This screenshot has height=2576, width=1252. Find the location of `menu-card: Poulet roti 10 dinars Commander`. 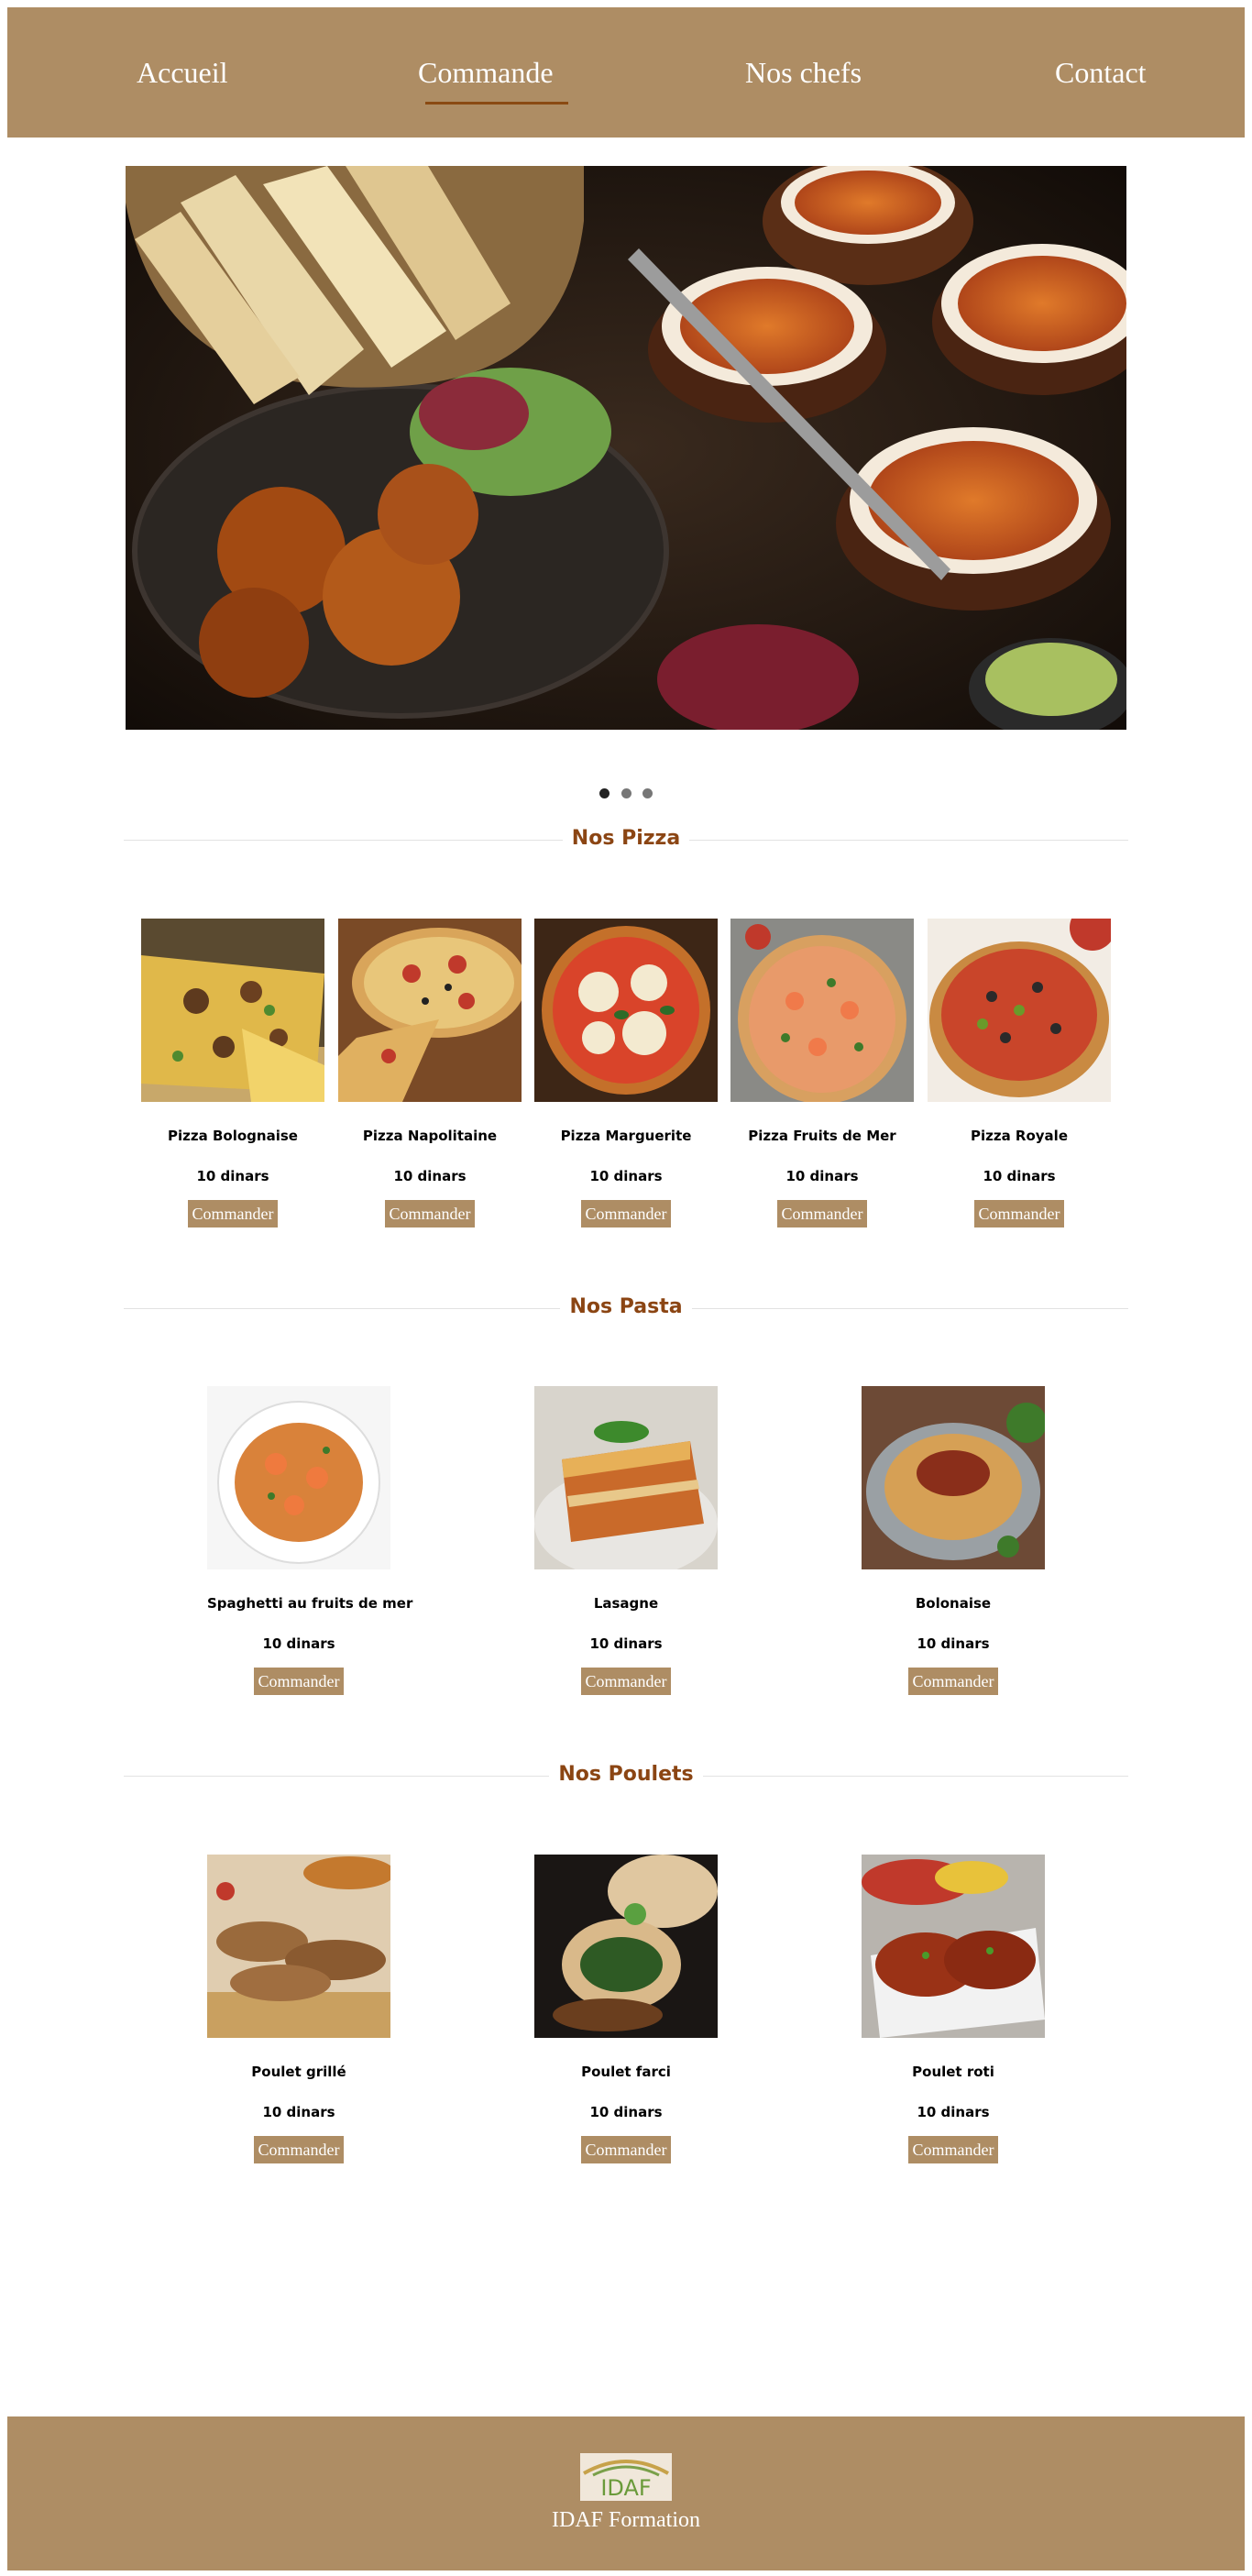

menu-card: Poulet roti 10 dinars Commander is located at coordinates (953, 2009).